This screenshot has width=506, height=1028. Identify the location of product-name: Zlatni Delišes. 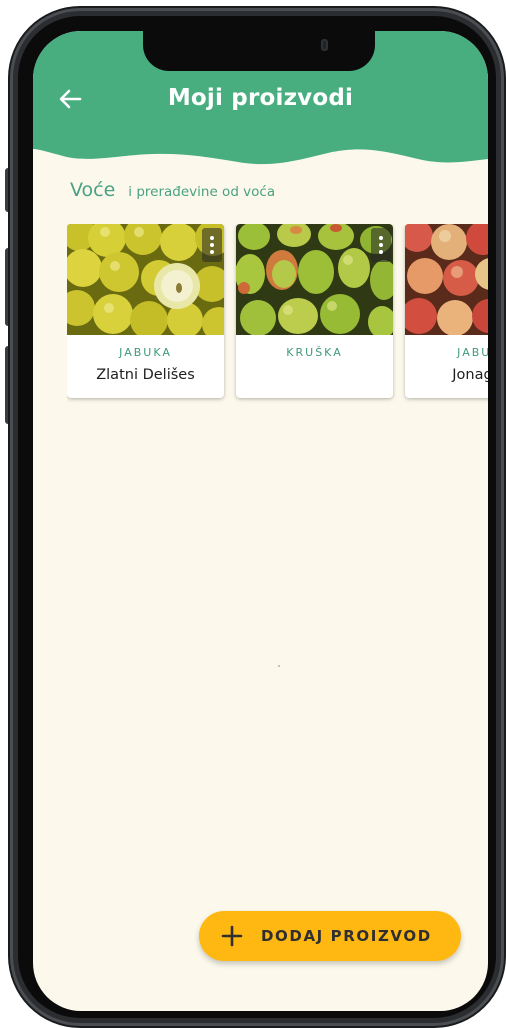
(145, 375).